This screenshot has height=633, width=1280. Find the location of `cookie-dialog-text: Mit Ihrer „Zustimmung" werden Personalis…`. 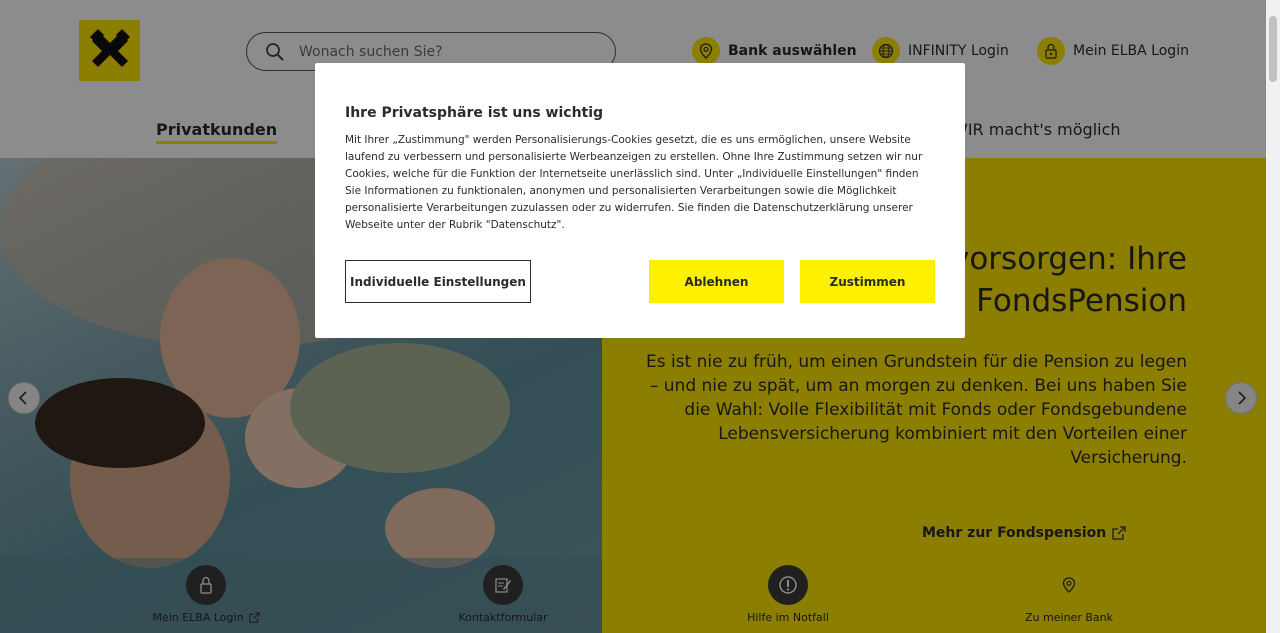

cookie-dialog-text: Mit Ihrer „Zustimmung" werden Personalis… is located at coordinates (634, 182).